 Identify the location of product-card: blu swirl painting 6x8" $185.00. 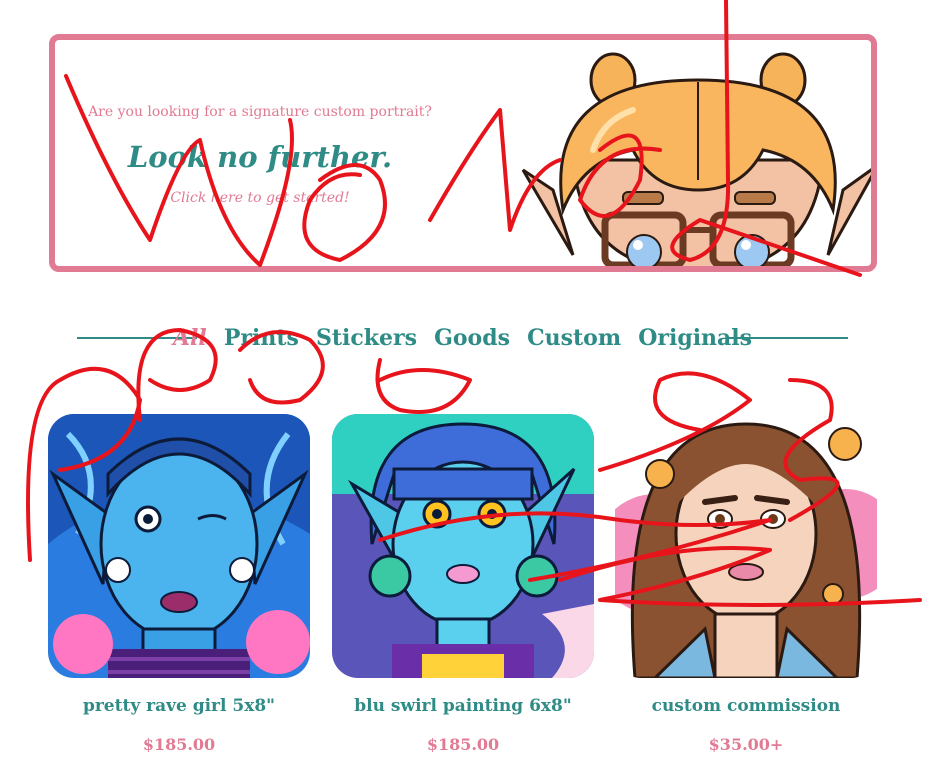
(463, 584).